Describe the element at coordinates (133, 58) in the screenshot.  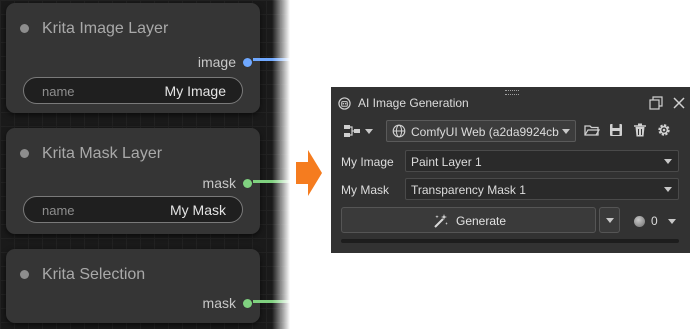
I see `node-krita-image-layer: Krita Image Layer image name My Image` at that location.